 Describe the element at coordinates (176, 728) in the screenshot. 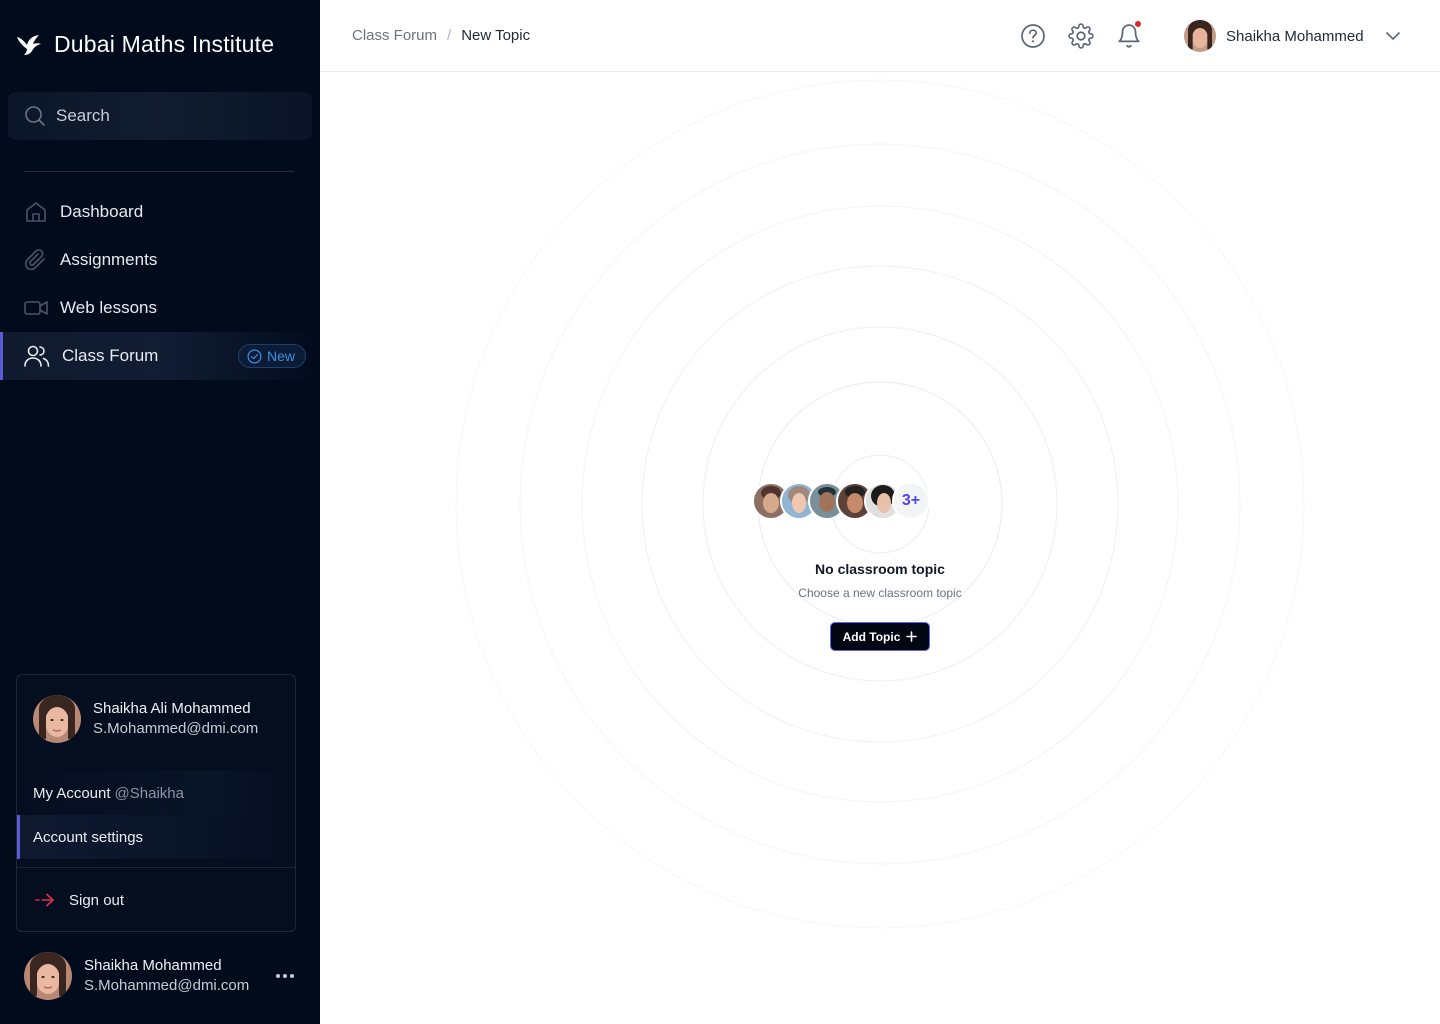

I see `account-user-email: S.Mohammed@dmi.com` at that location.